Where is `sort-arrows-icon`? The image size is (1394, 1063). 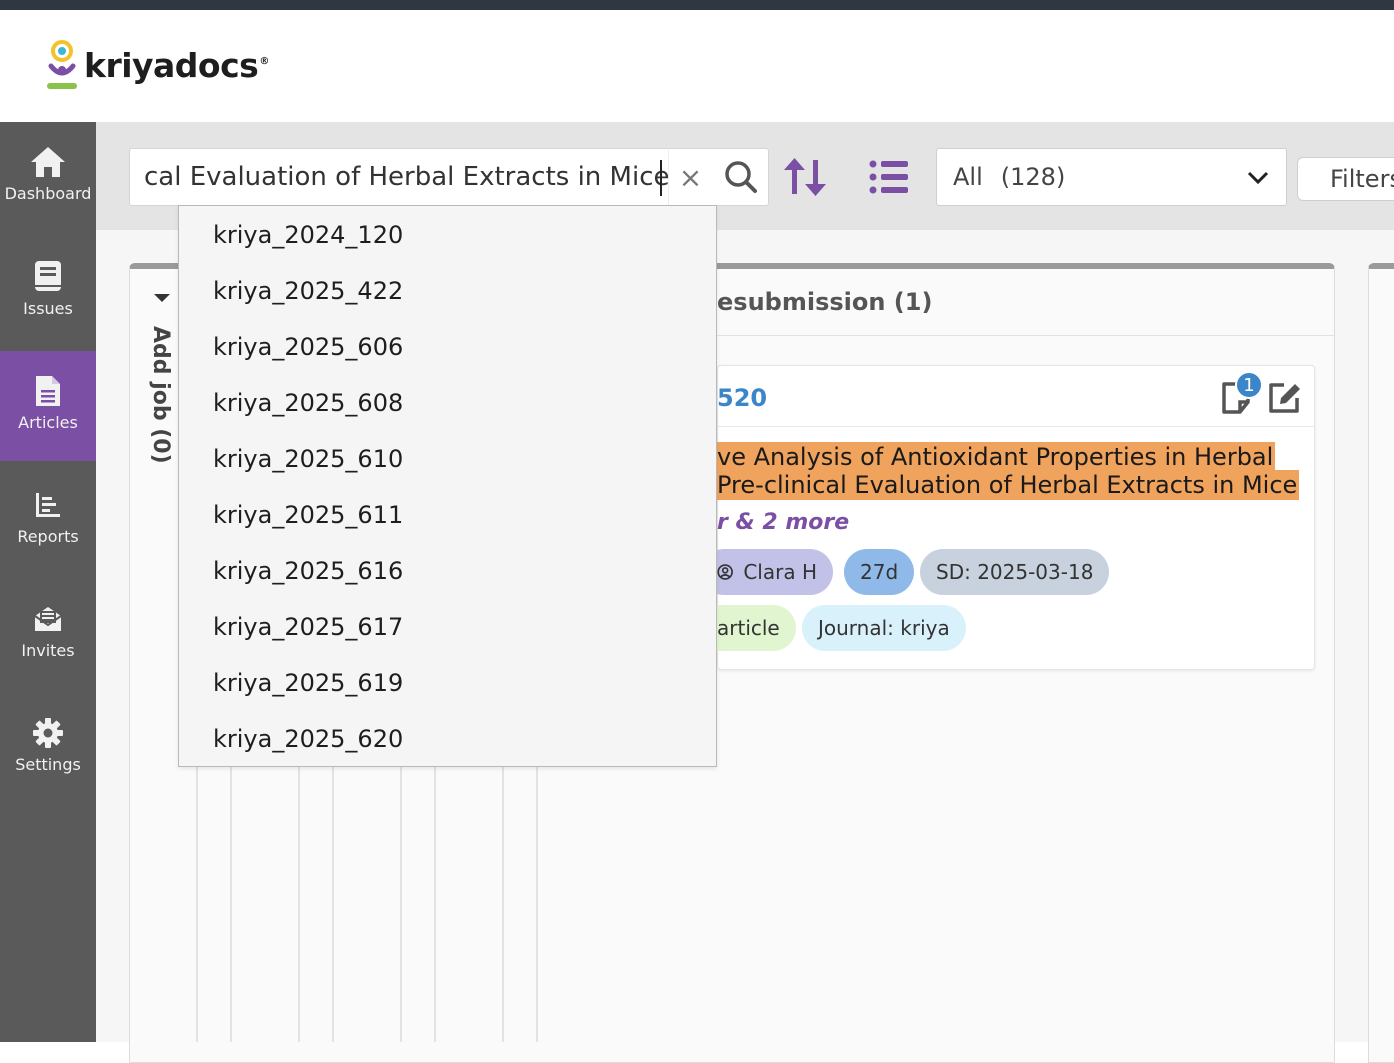
sort-arrows-icon is located at coordinates (805, 177).